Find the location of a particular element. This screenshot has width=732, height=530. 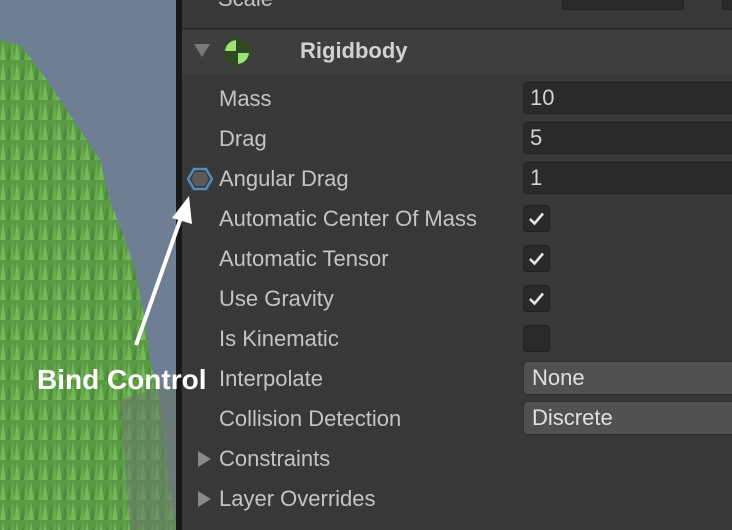

drag-field: 5 is located at coordinates (627, 138).